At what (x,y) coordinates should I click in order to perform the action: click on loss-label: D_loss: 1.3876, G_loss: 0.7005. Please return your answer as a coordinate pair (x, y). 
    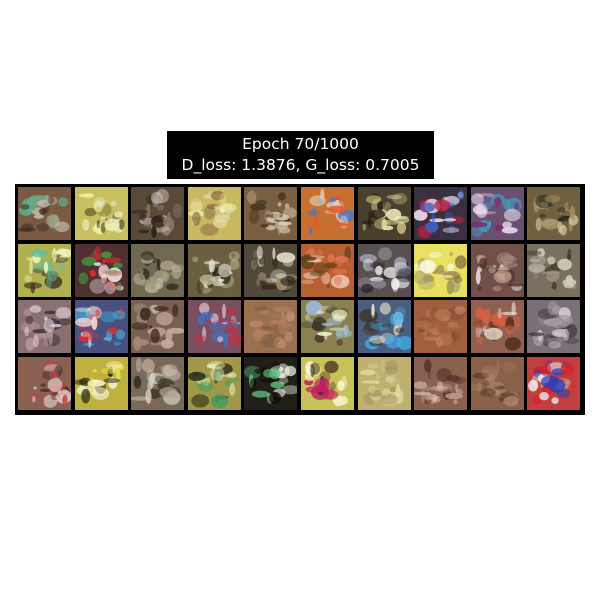
    Looking at the image, I should click on (300, 165).